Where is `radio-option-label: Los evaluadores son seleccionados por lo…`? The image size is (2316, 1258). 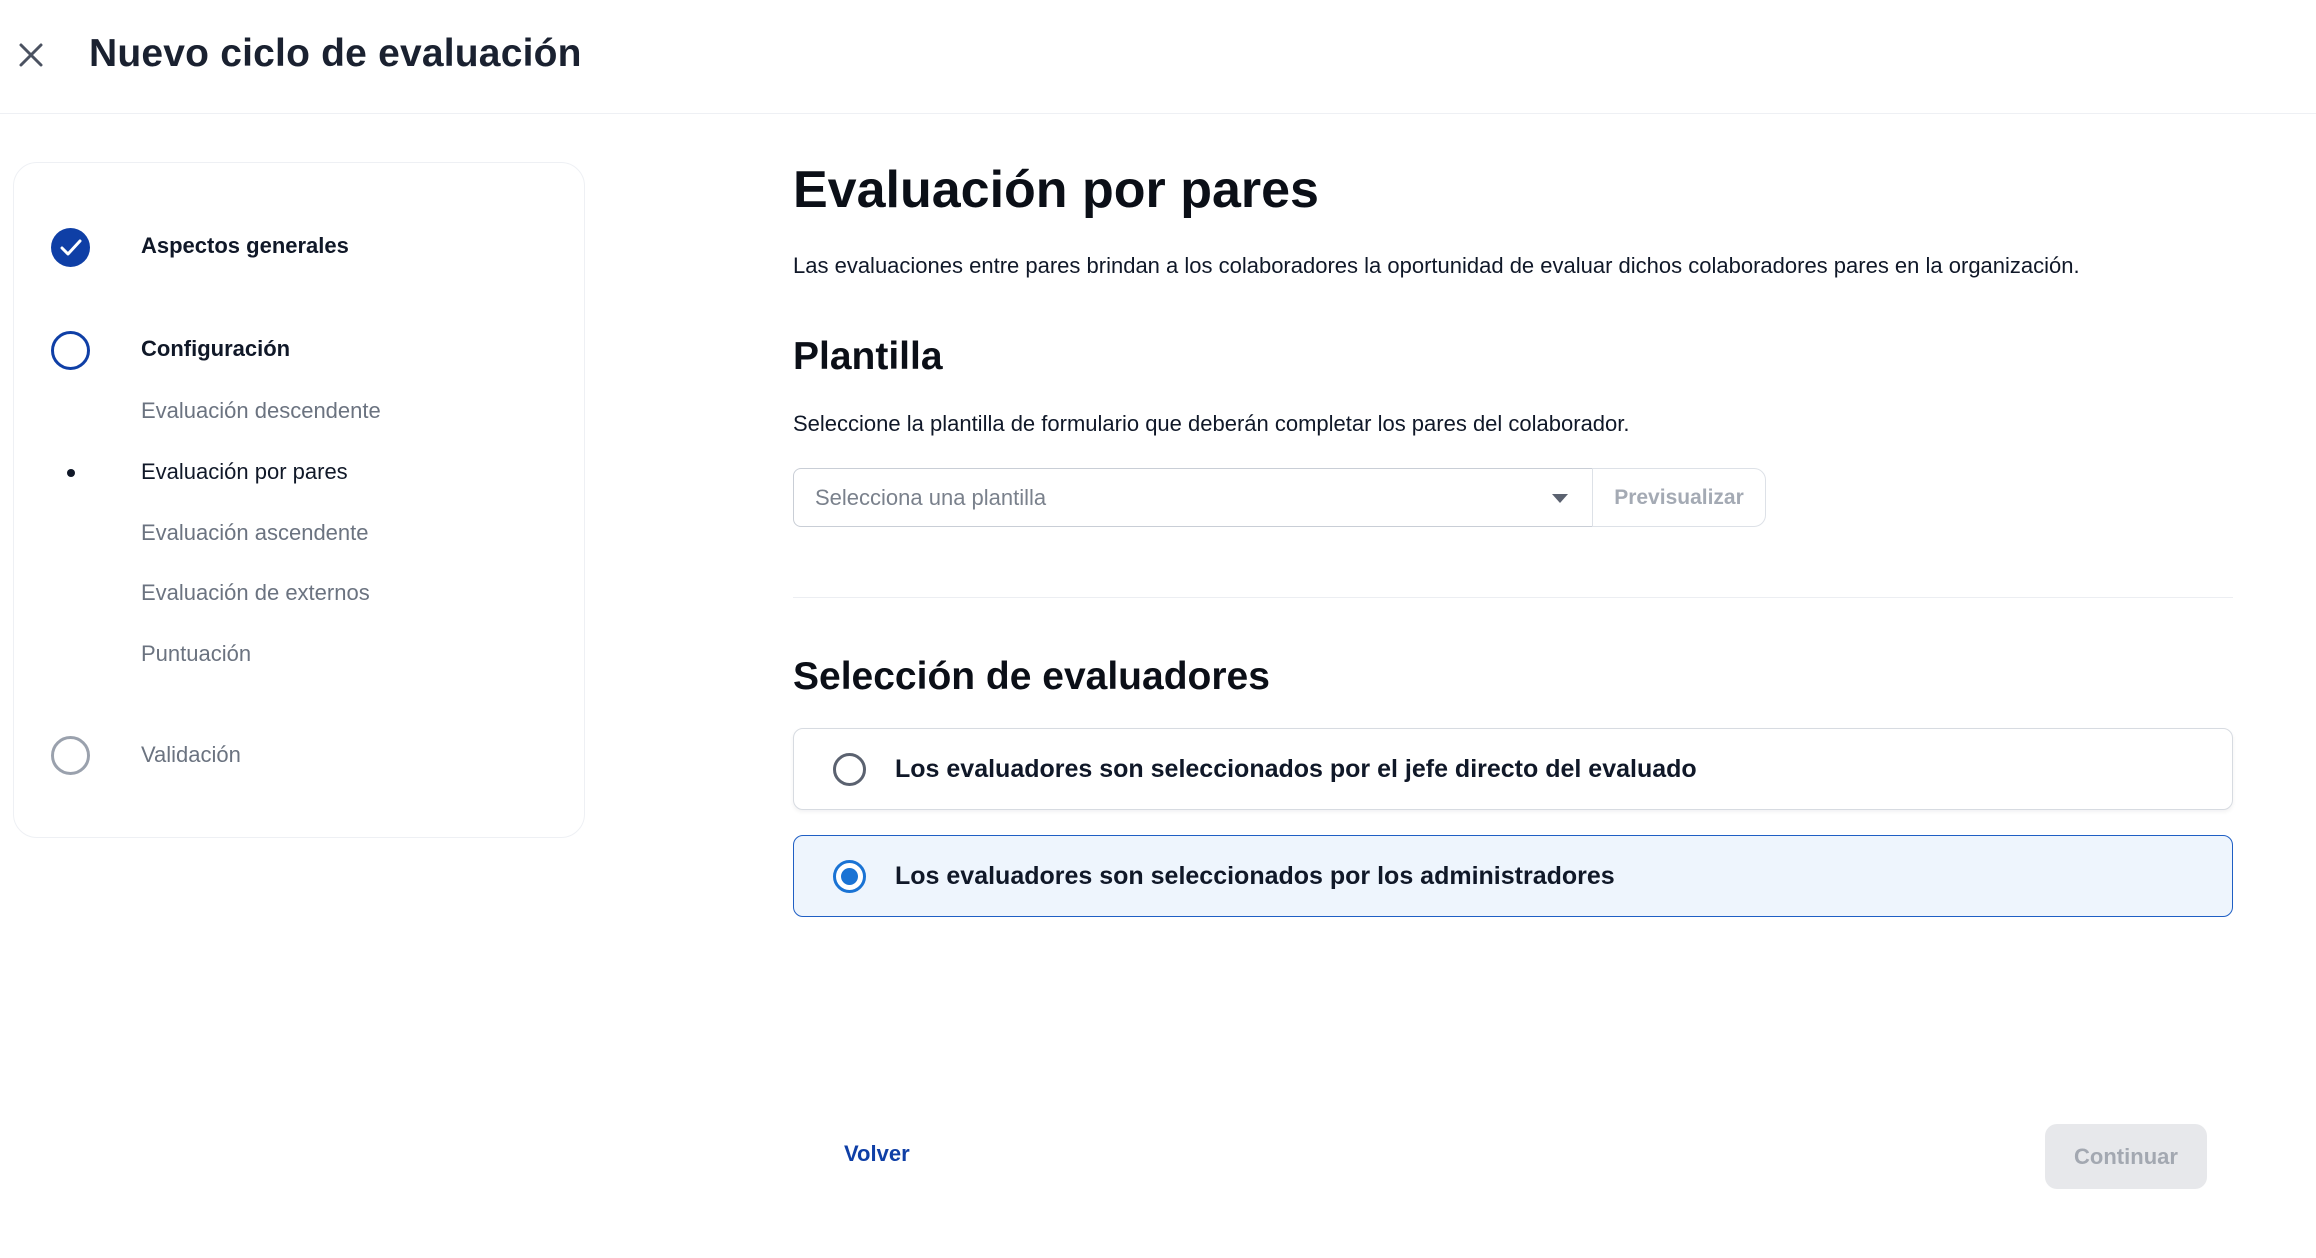 radio-option-label: Los evaluadores son seleccionados por lo… is located at coordinates (1255, 875).